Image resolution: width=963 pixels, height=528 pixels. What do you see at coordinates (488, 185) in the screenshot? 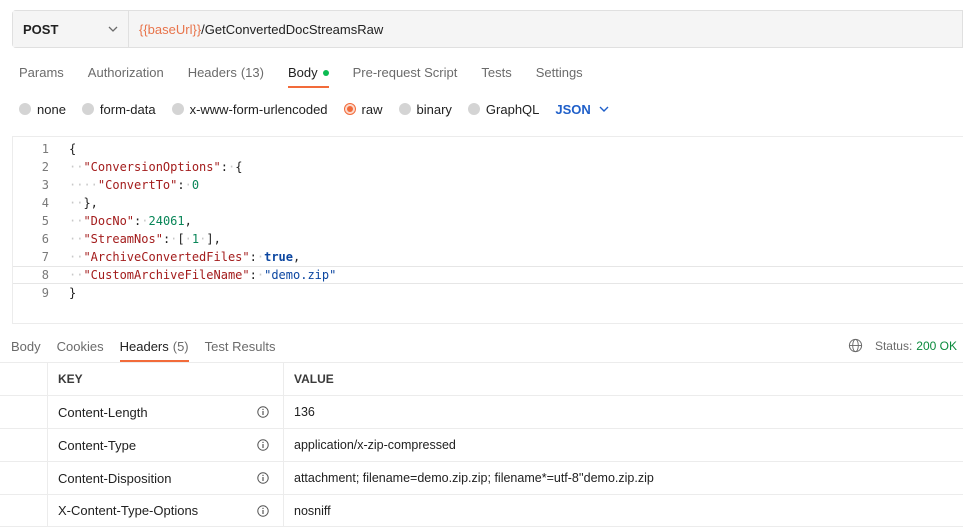
I see `code-line: 3 ····"ConvertTo":·0` at bounding box center [488, 185].